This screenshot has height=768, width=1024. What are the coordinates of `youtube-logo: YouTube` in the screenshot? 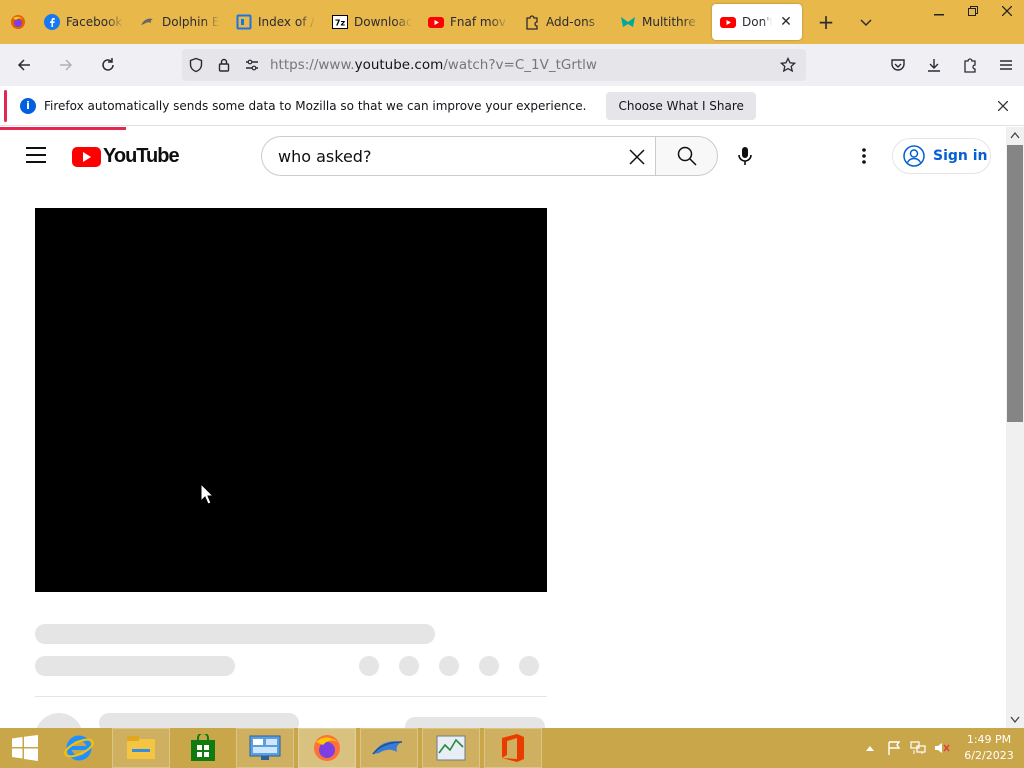 It's located at (126, 156).